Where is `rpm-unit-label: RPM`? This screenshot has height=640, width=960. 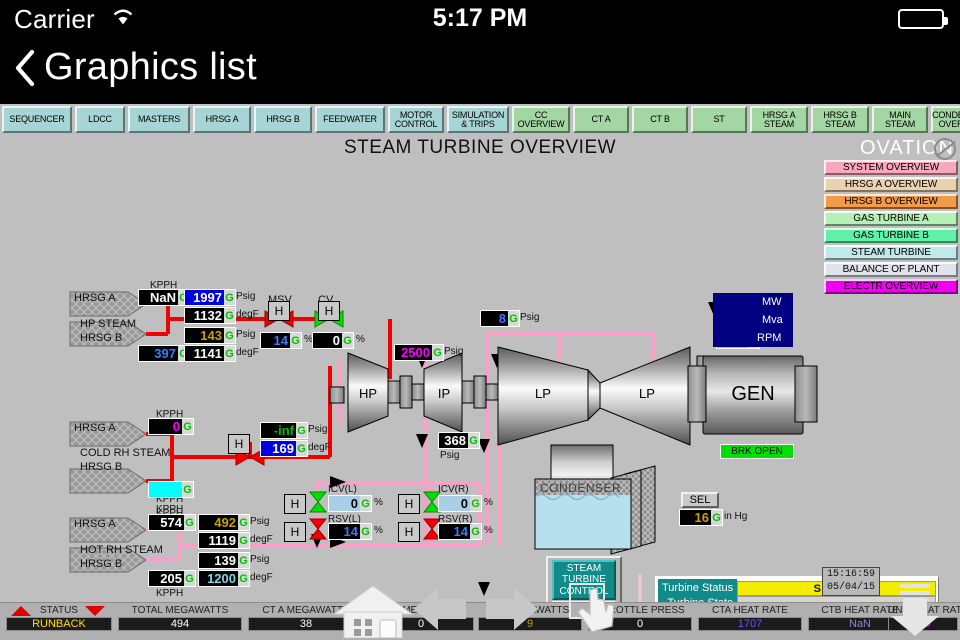
rpm-unit-label: RPM is located at coordinates (769, 338).